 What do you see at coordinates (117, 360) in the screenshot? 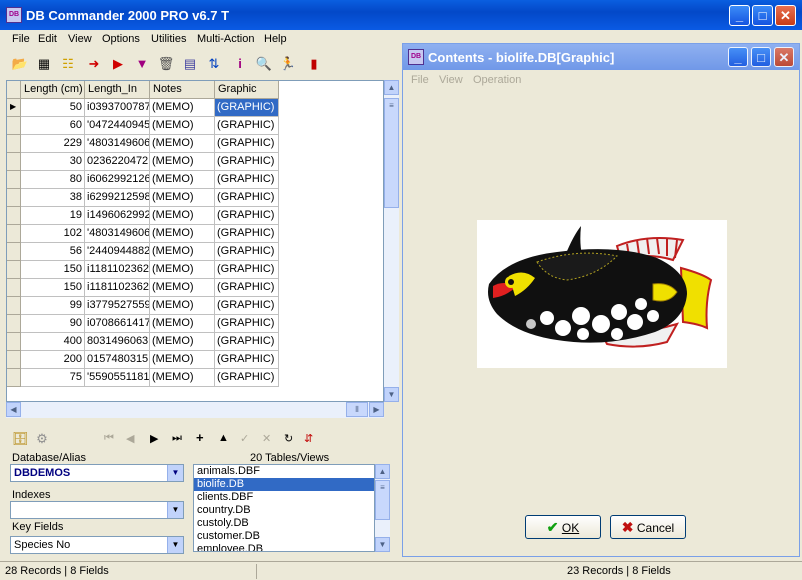
I see `table-cell: 0157480315` at bounding box center [117, 360].